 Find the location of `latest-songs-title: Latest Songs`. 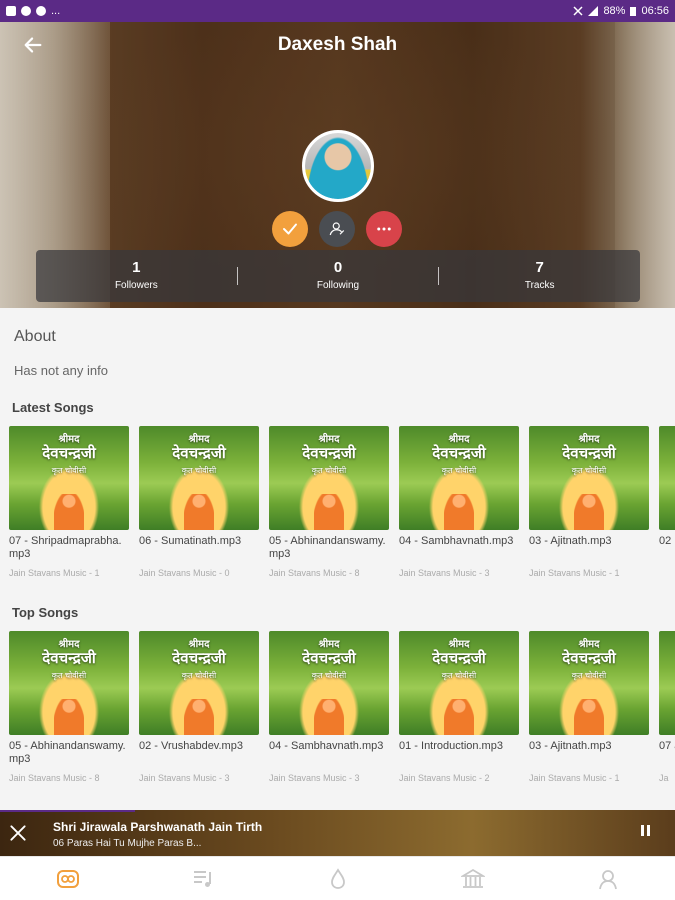

latest-songs-title: Latest Songs is located at coordinates (53, 407).